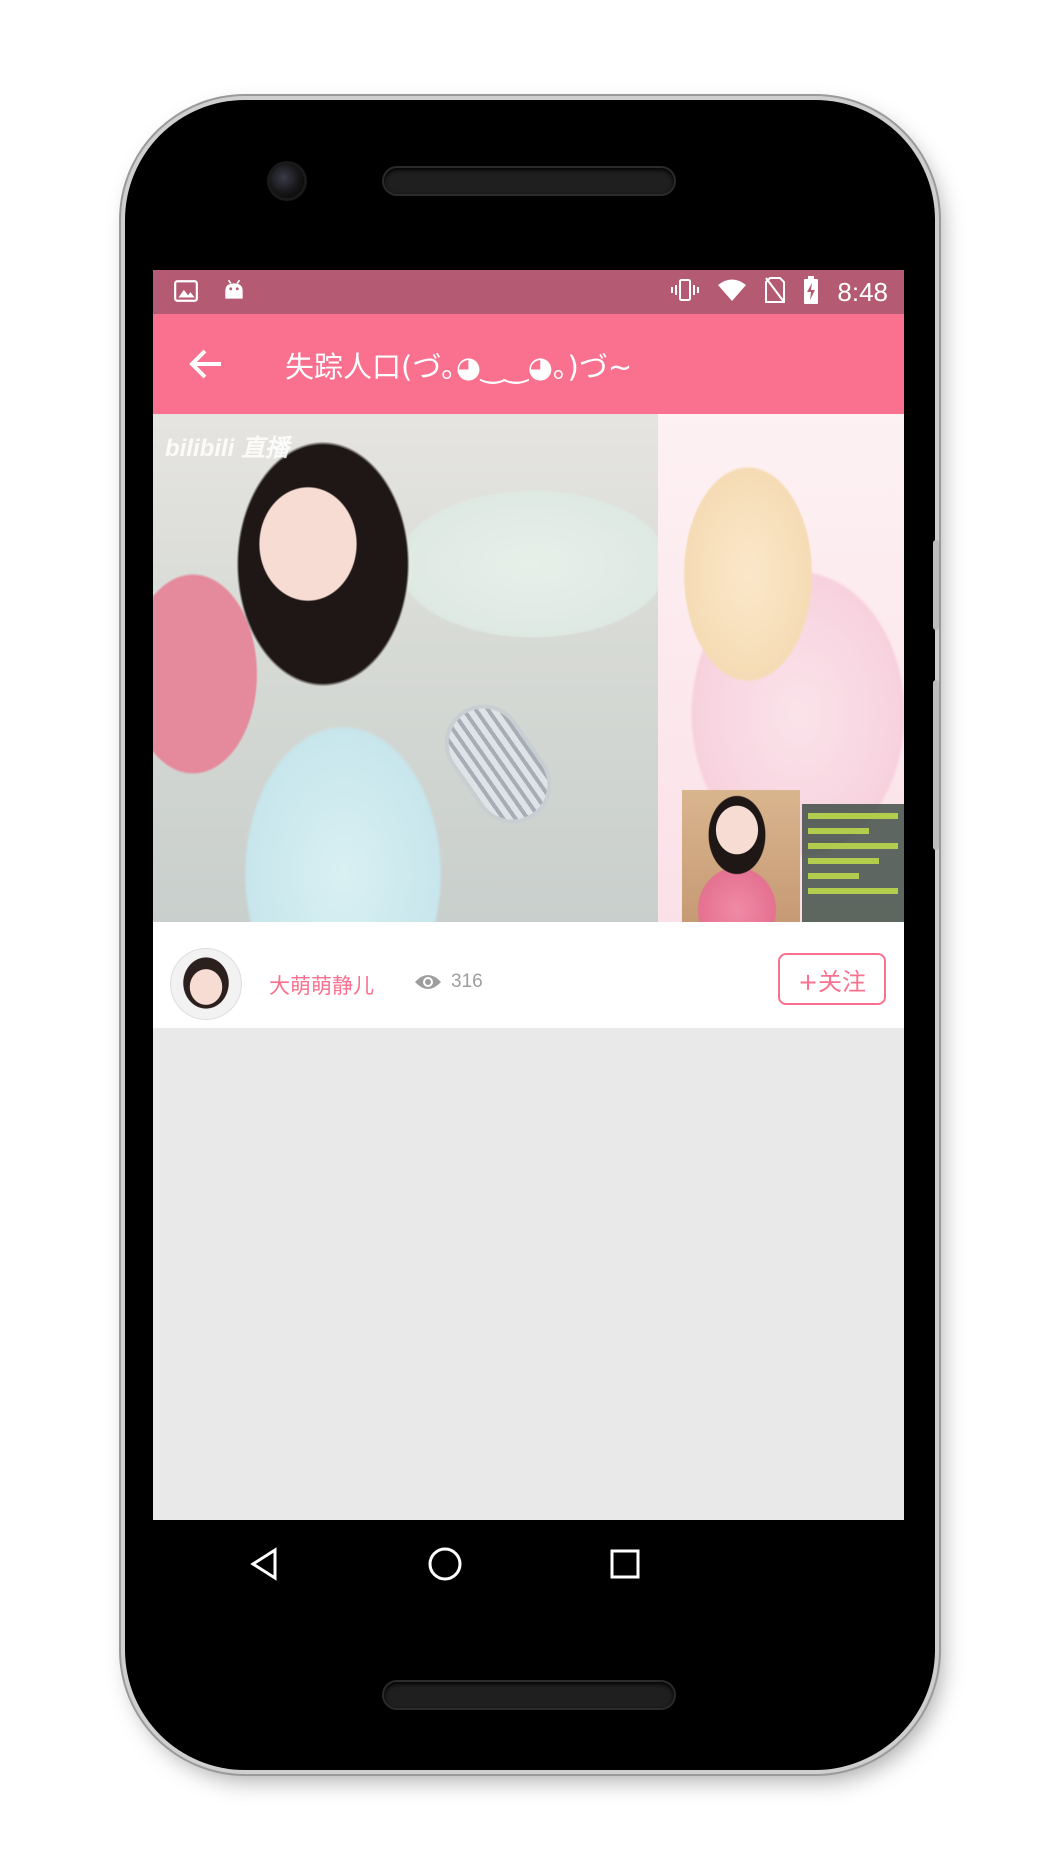 This screenshot has height=1875, width=1055. I want to click on bottom-speaker, so click(529, 1695).